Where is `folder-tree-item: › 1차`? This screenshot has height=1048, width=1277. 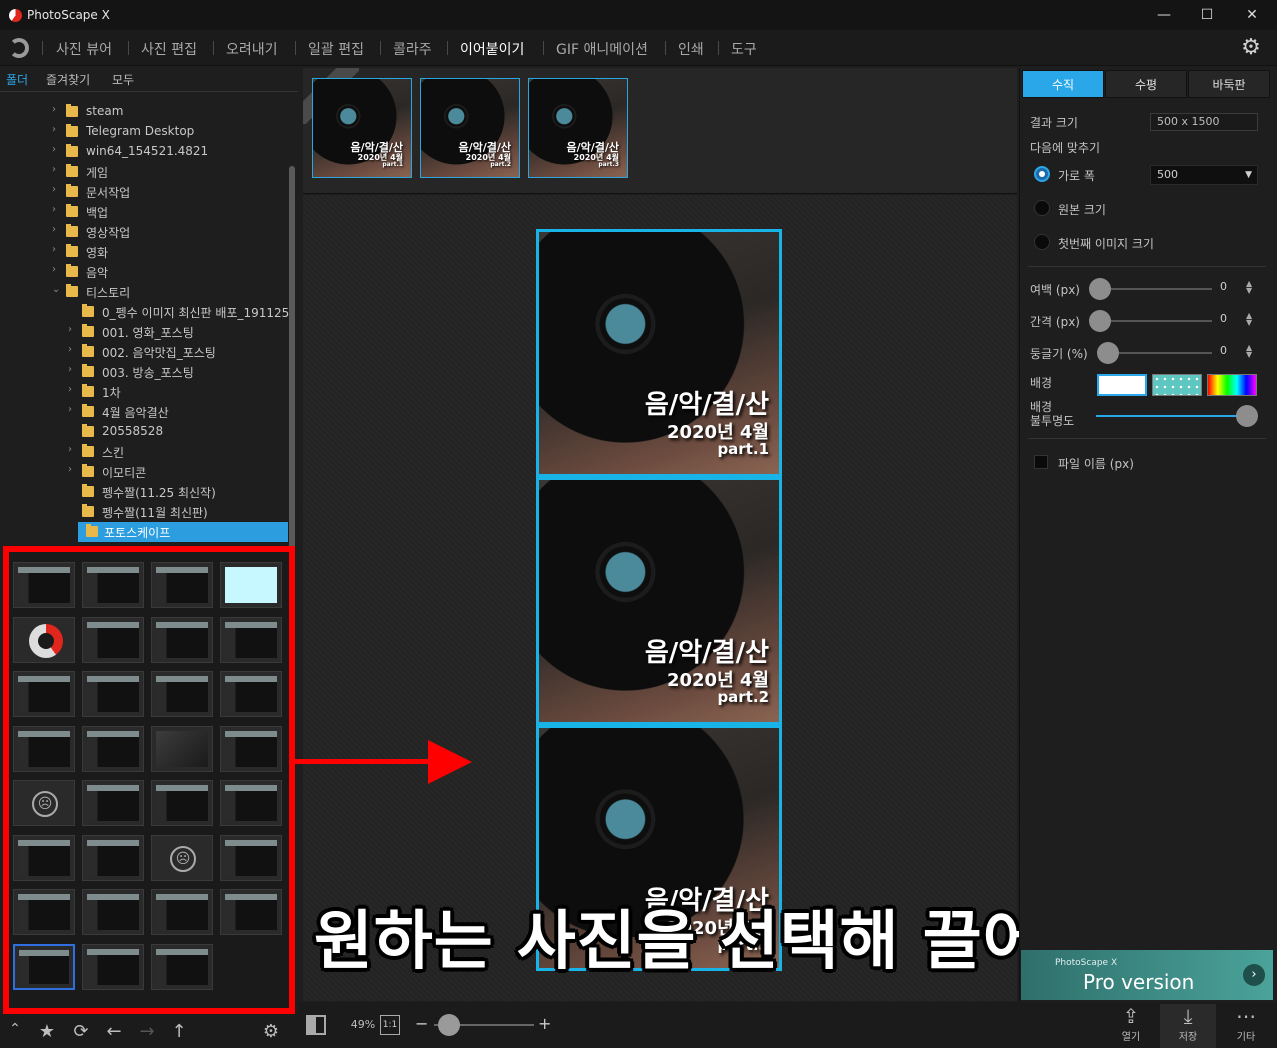 folder-tree-item: › 1차 is located at coordinates (179, 392).